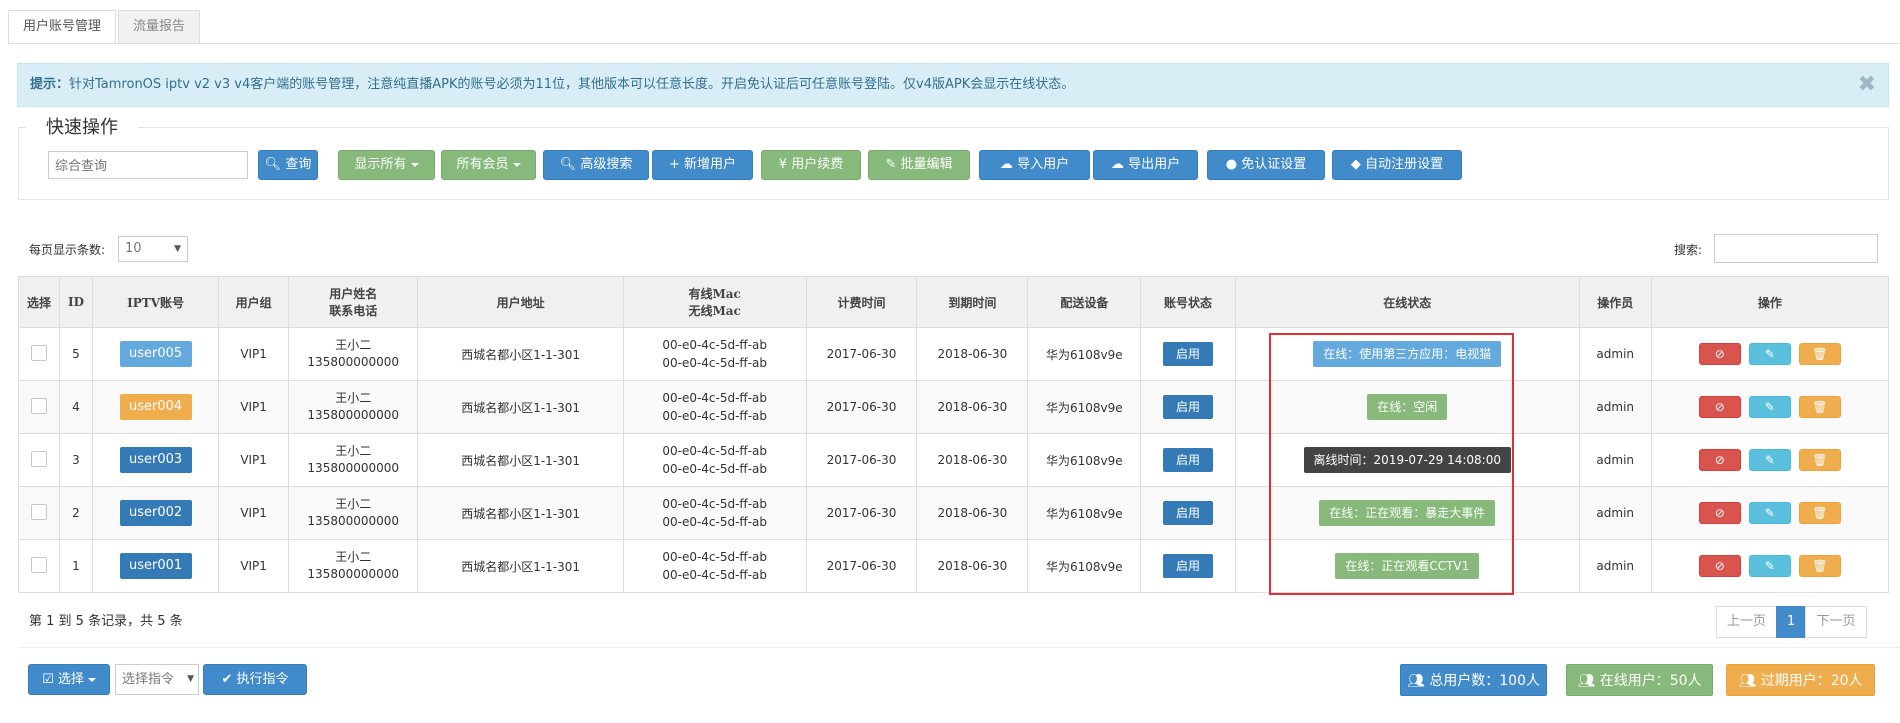  I want to click on export-users-label: 导出用户, so click(1154, 164).